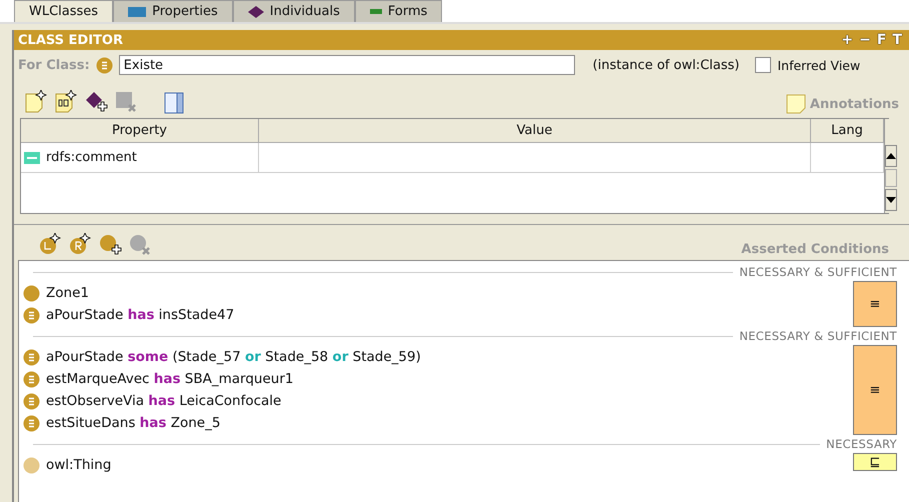 Image resolution: width=909 pixels, height=502 pixels. I want to click on inferred-view-checkbox, so click(763, 65).